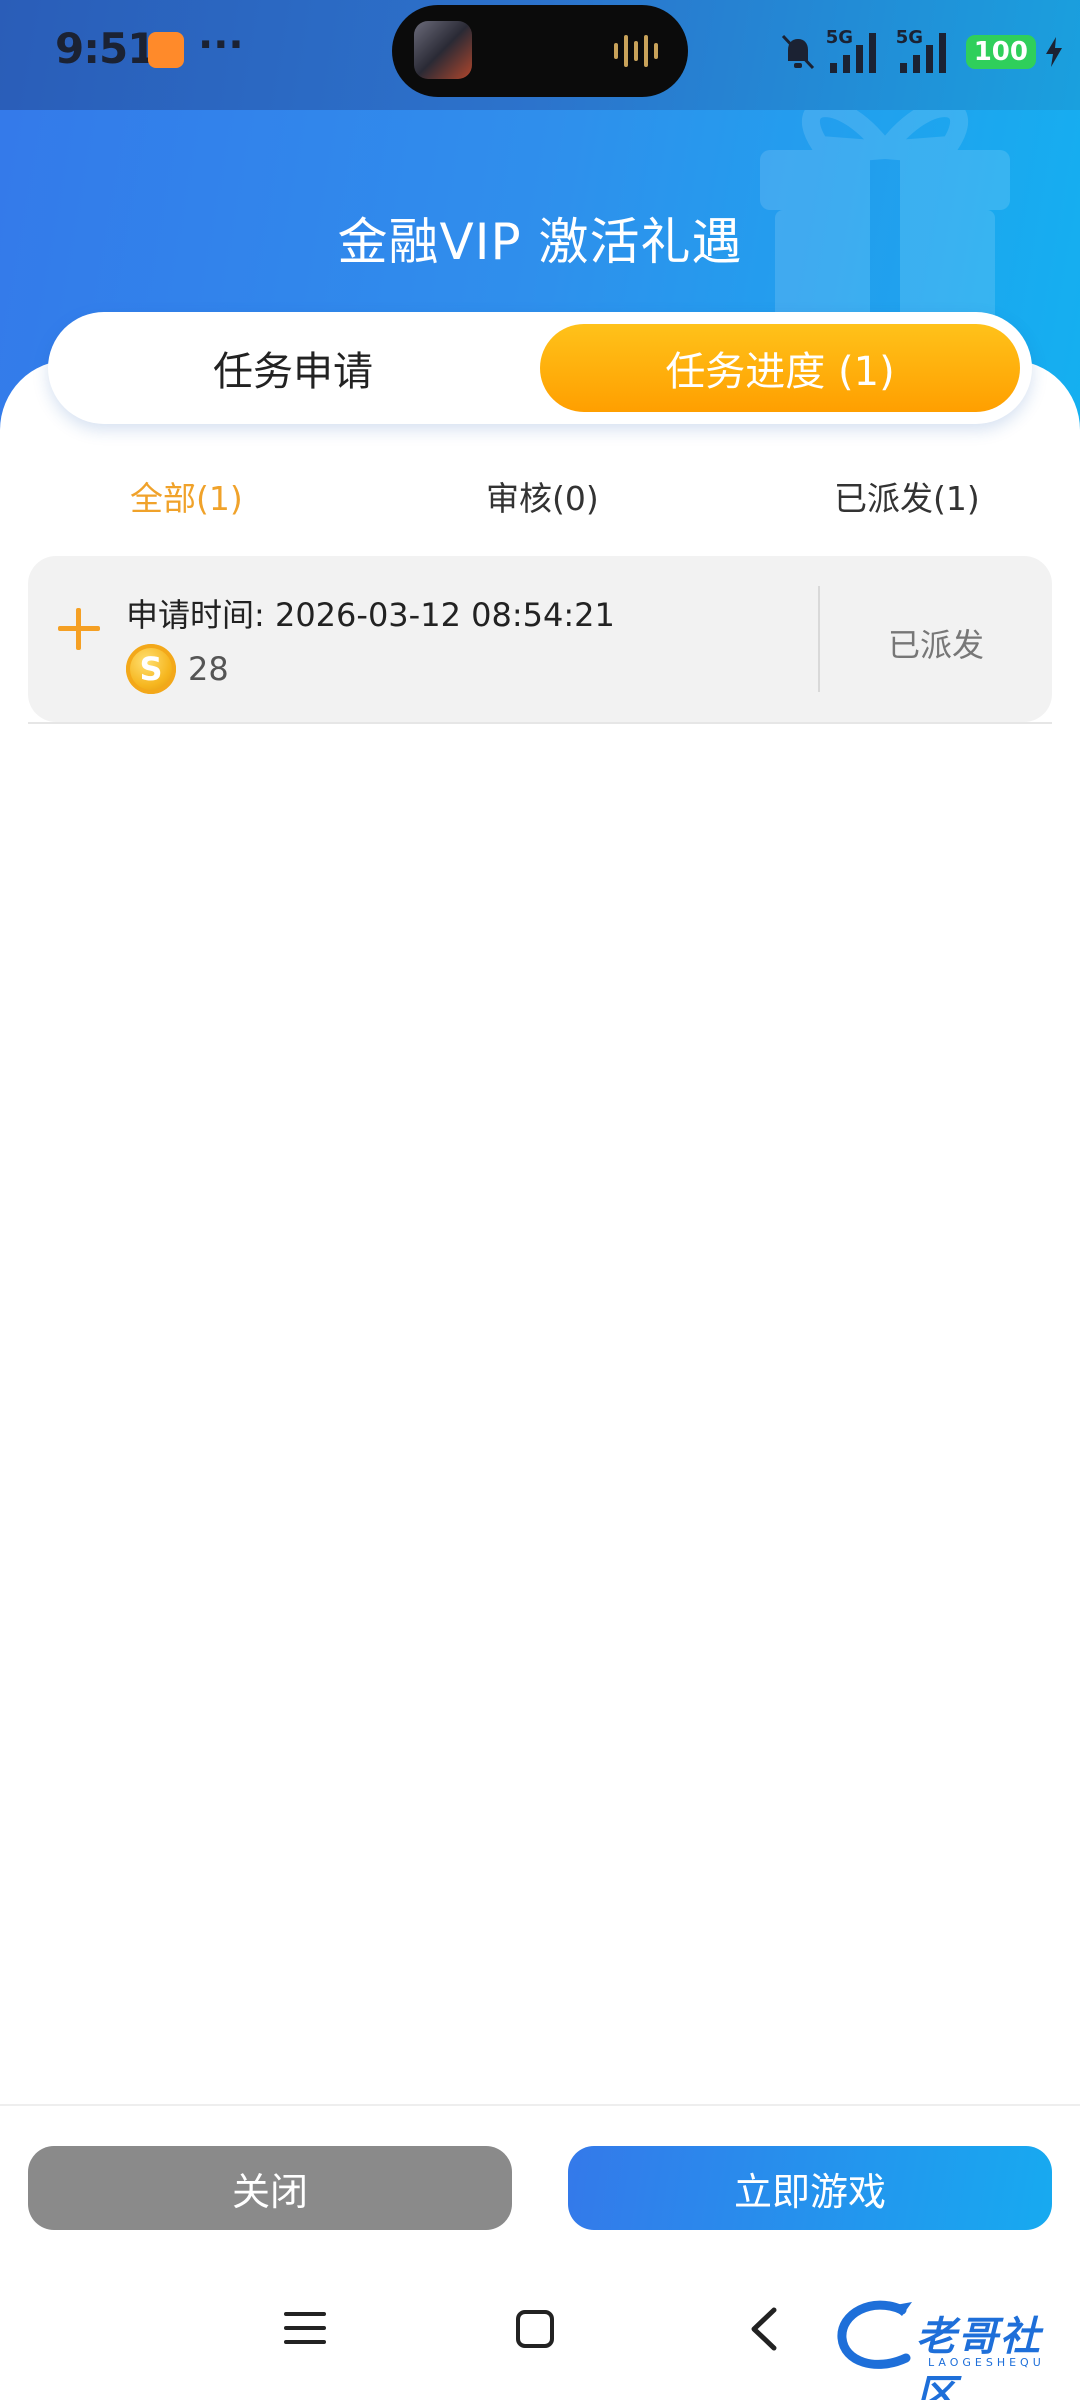 The image size is (1080, 2400). Describe the element at coordinates (540, 2105) in the screenshot. I see `footer-divider` at that location.